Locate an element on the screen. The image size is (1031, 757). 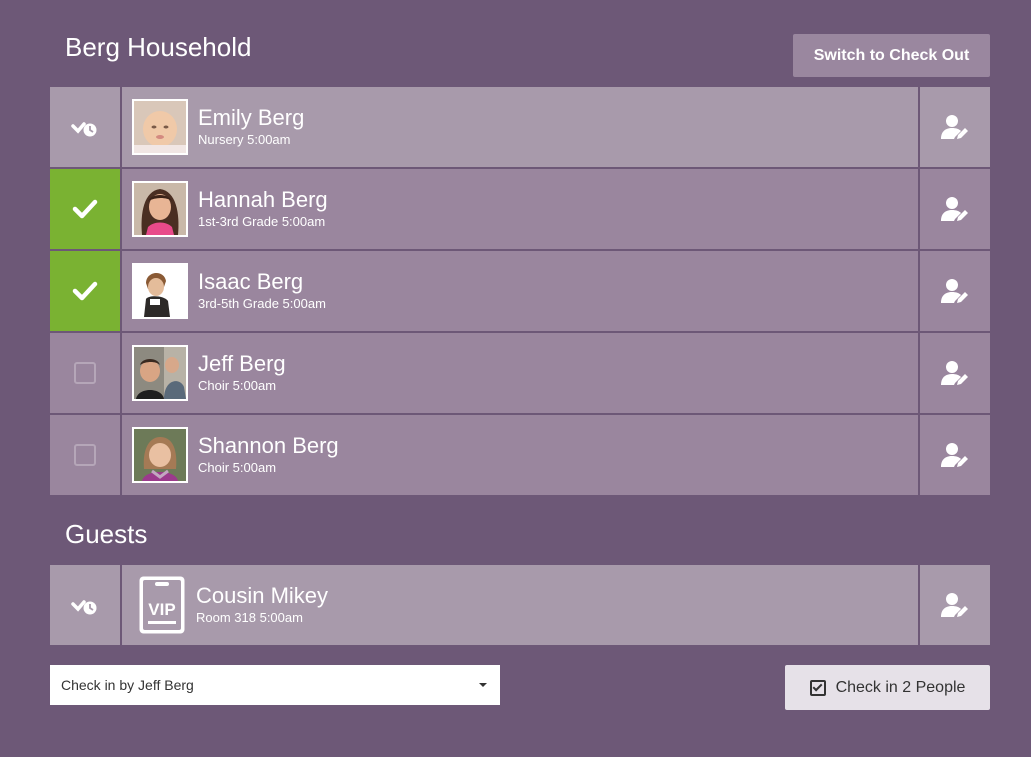
person-card: Jeff Berg Choir 5:00am is located at coordinates (520, 373).